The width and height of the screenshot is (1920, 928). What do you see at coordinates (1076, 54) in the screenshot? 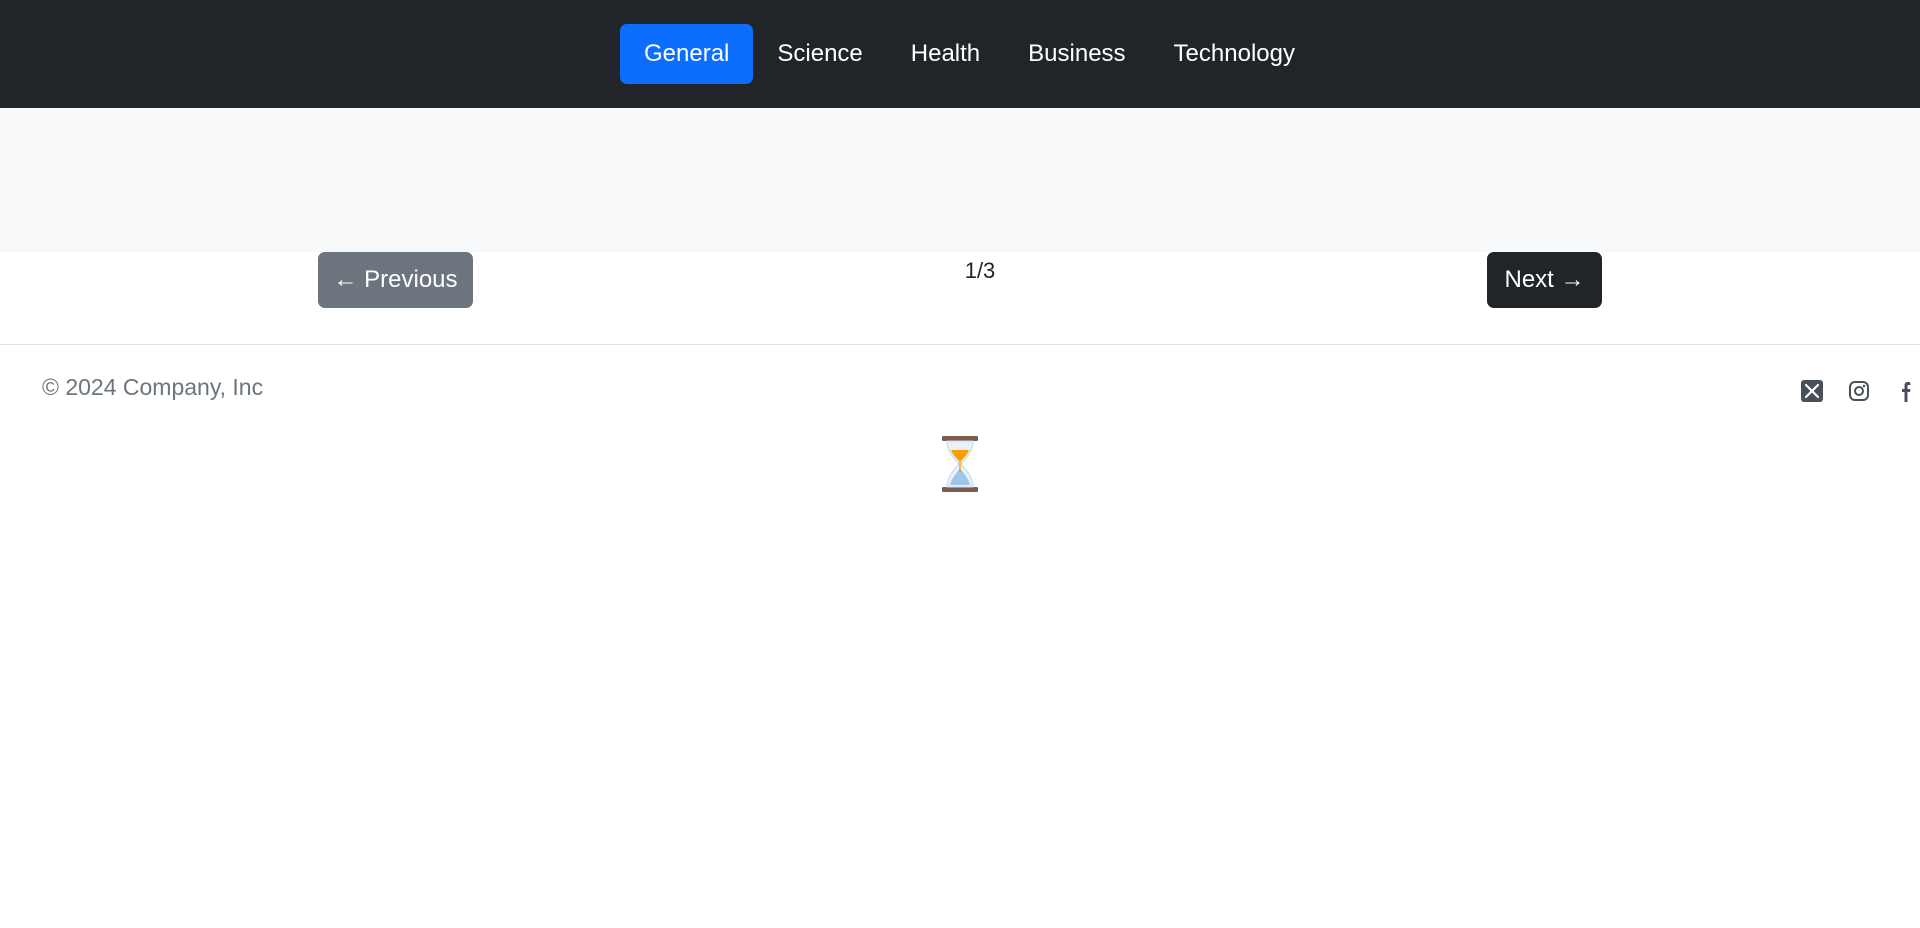
I see `nav-item-business: Business` at bounding box center [1076, 54].